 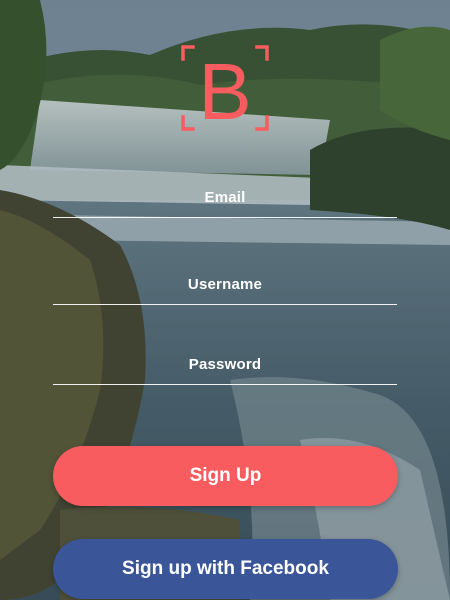 I want to click on username-input, so click(x=225, y=284).